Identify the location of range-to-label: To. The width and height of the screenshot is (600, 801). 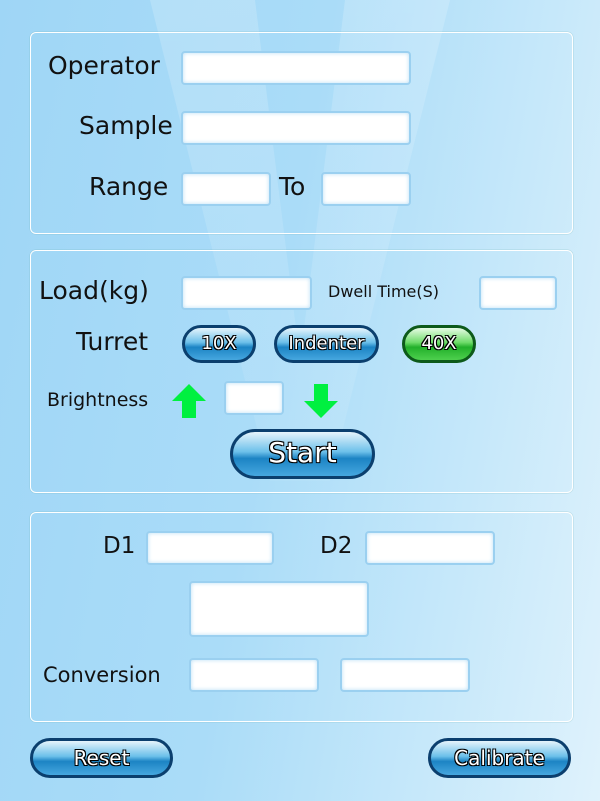
(292, 186).